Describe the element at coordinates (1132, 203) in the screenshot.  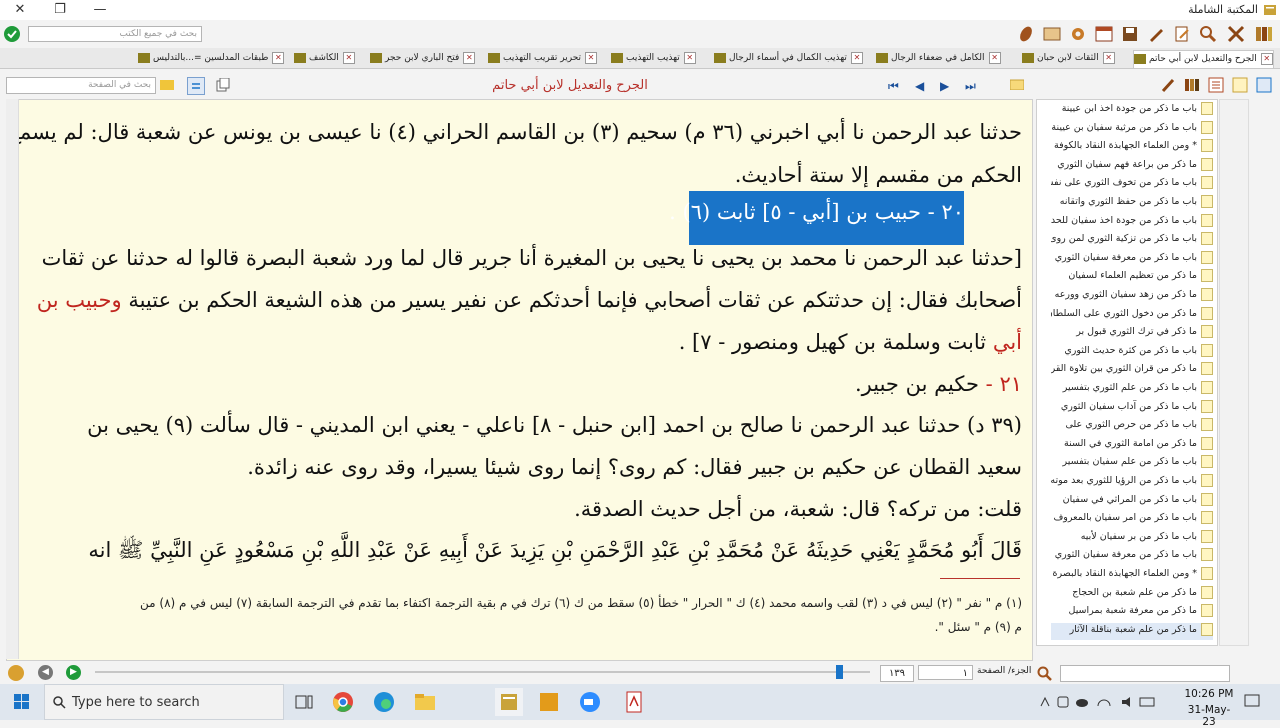
I see `toc-item: باب ما ذكر من حفظ الثوري واتقانه` at that location.